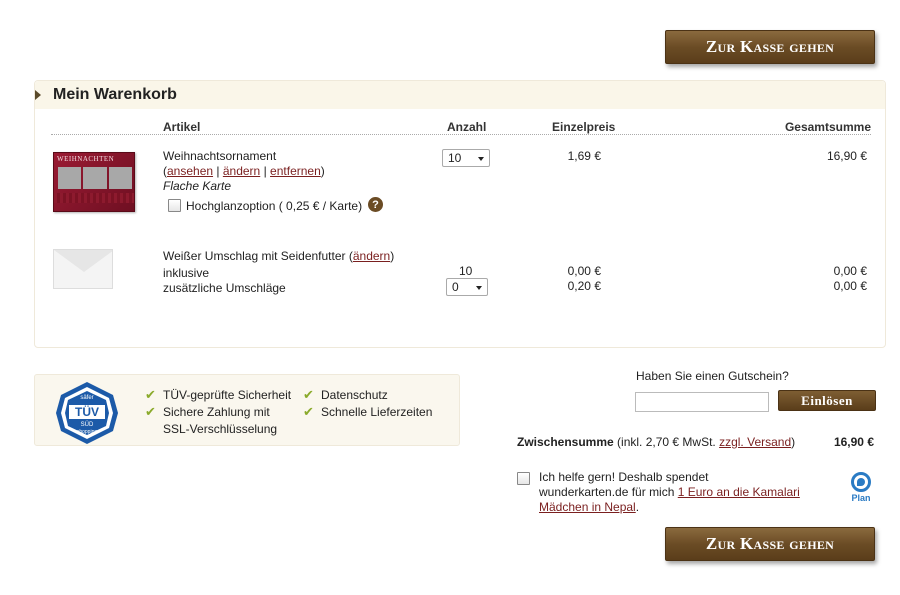 The height and width of the screenshot is (595, 900). Describe the element at coordinates (38, 95) in the screenshot. I see `collapse-triangle-icon` at that location.